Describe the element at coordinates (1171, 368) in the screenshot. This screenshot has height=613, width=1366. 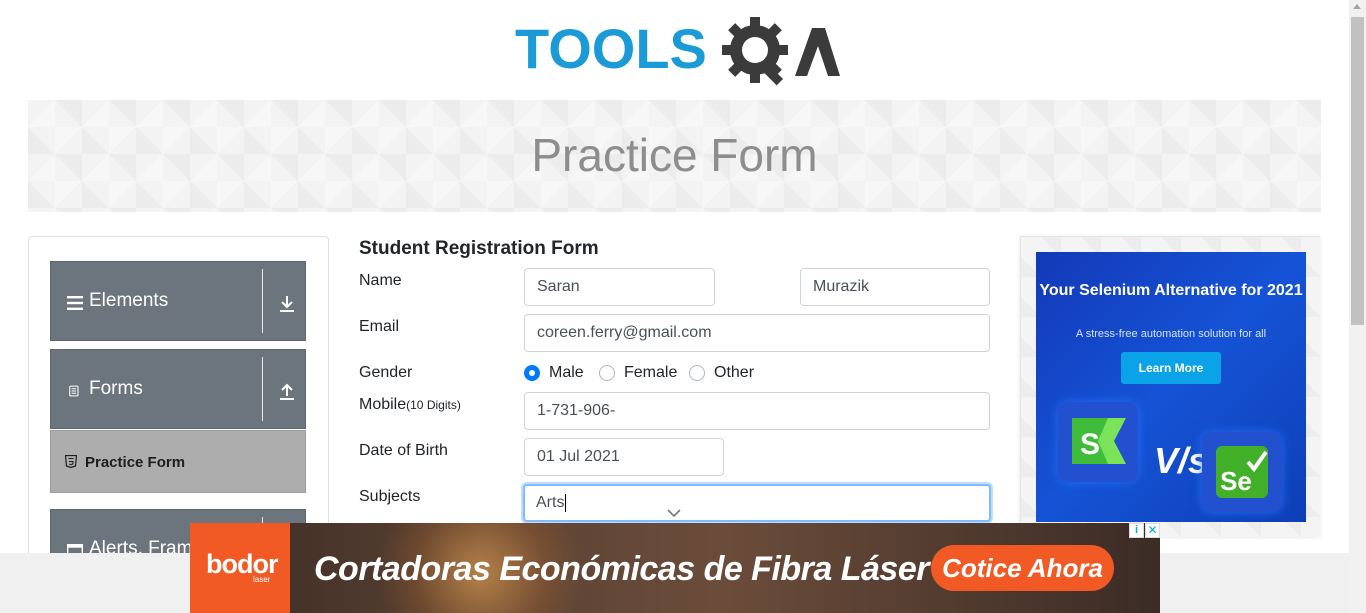
I see `learn-more-button: Learn More` at that location.